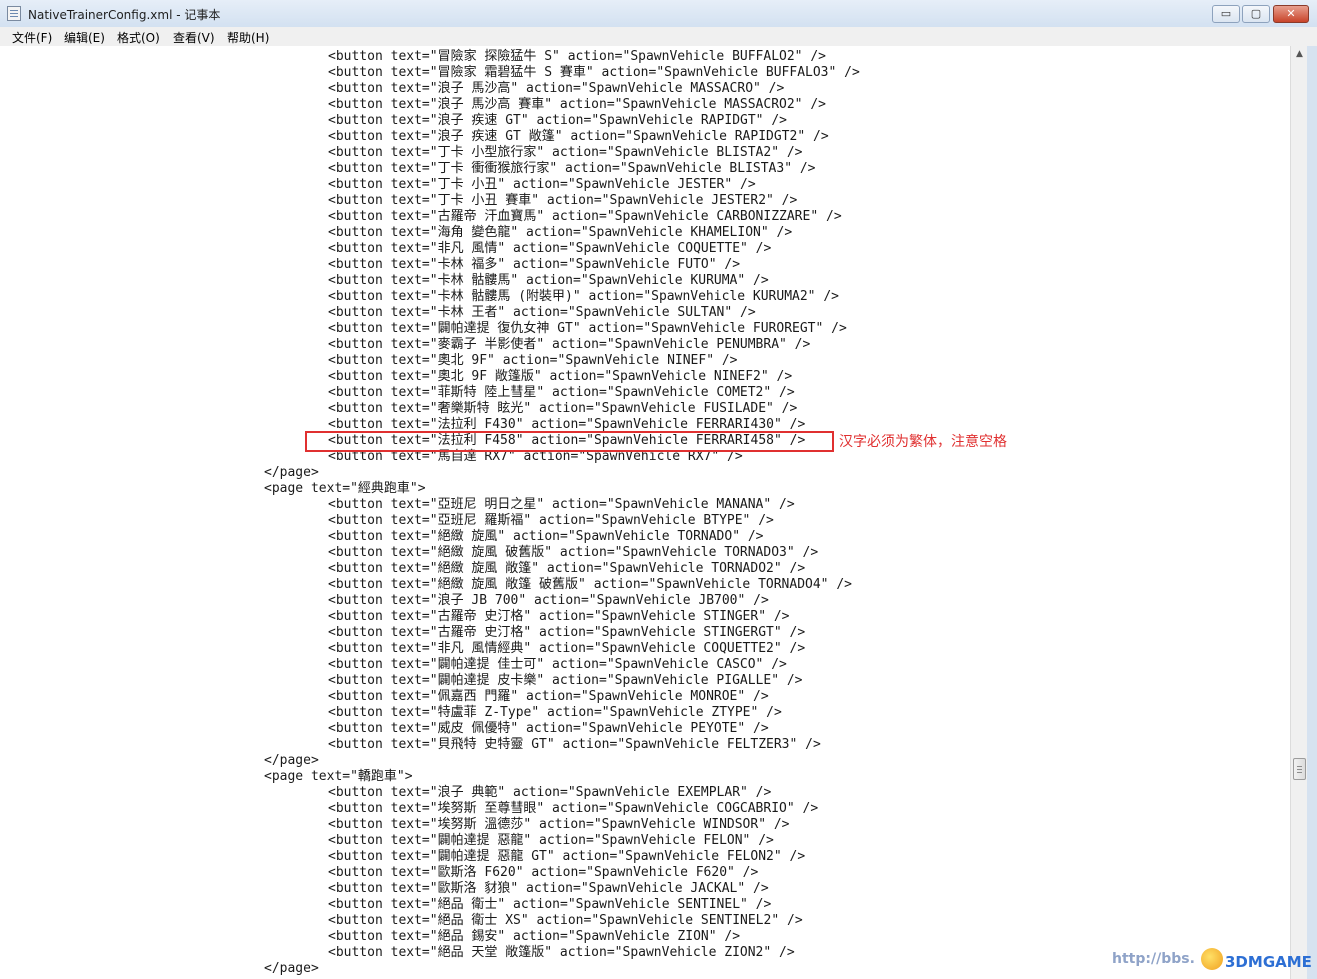 The width and height of the screenshot is (1317, 979). Describe the element at coordinates (1291, 14) in the screenshot. I see `close-button: ✕` at that location.